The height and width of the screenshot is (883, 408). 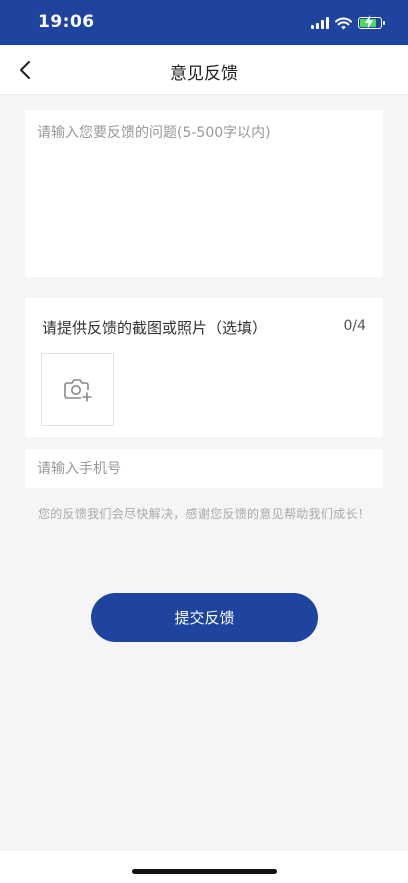 I want to click on photo-upload-card: 请提供反馈的截图或照片（选填） 0/4, so click(x=204, y=367).